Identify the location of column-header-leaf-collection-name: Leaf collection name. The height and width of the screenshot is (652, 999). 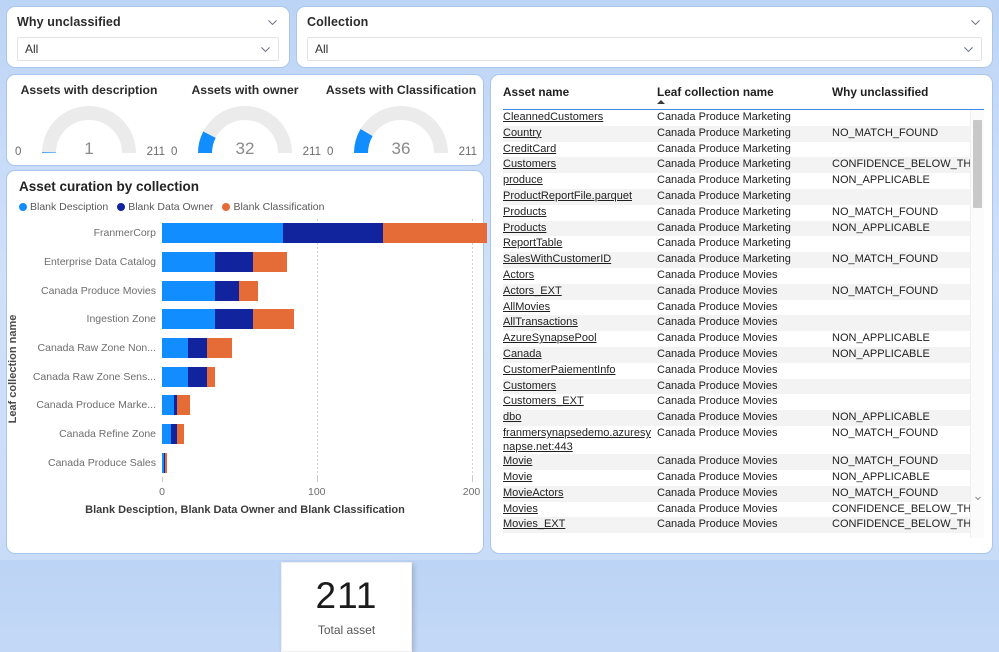
(744, 94).